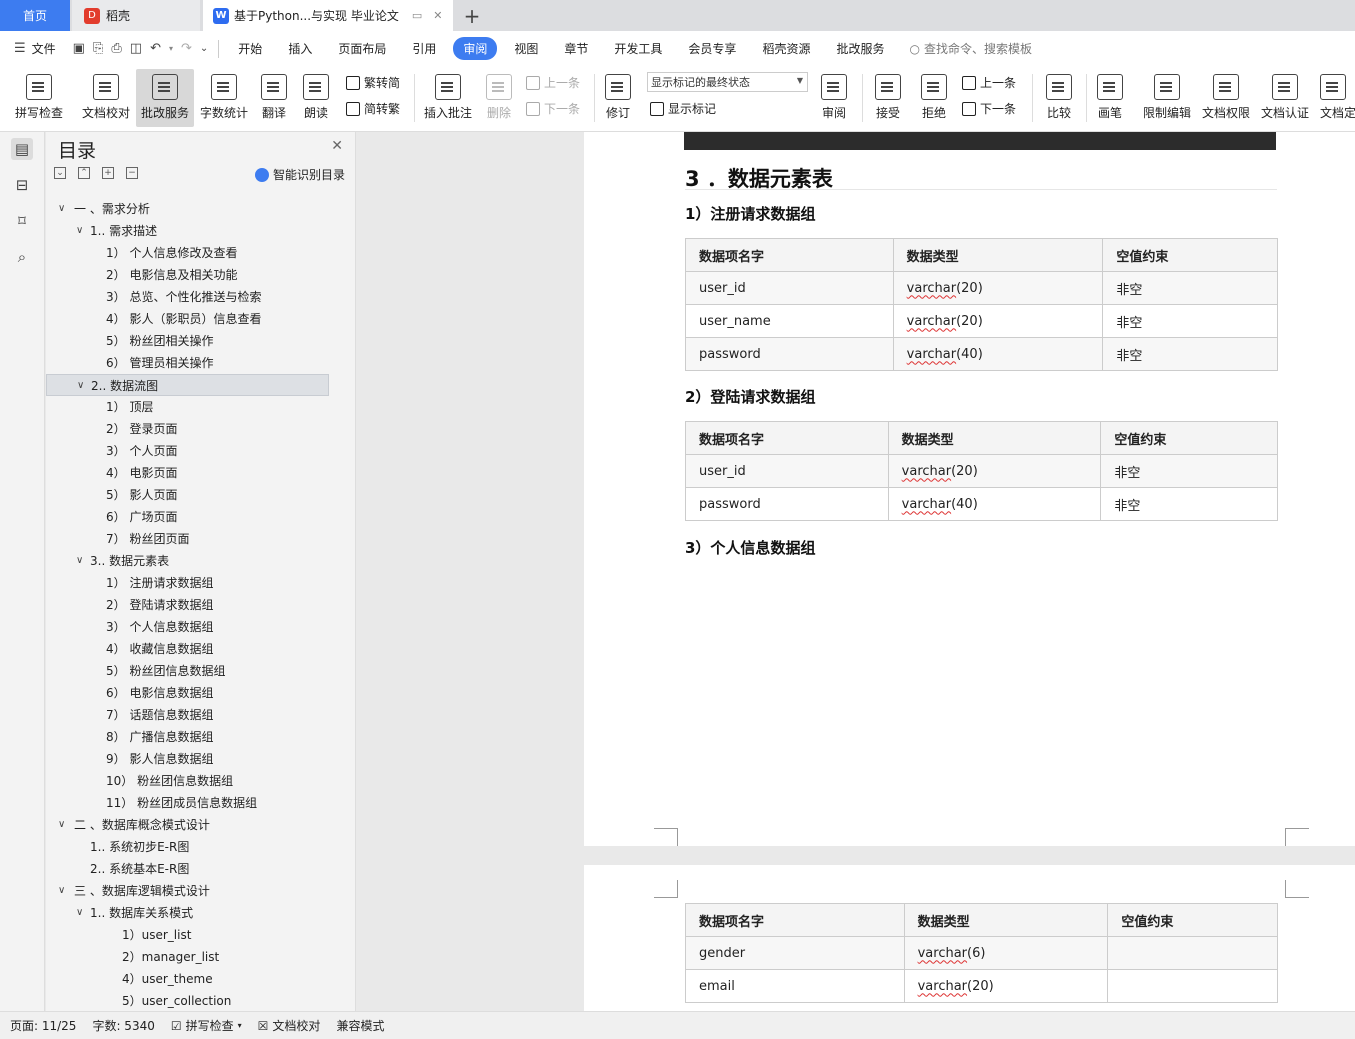 The height and width of the screenshot is (1039, 1355). I want to click on restrict-edit-button: 限制编辑, so click(1167, 98).